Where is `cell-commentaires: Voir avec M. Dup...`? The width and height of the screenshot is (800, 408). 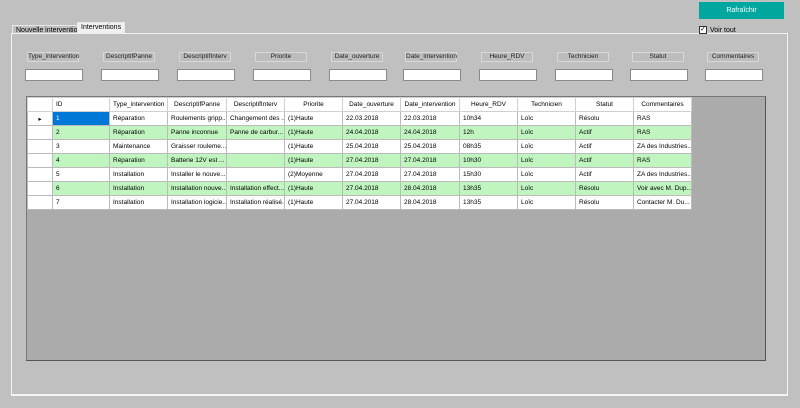 cell-commentaires: Voir avec M. Dup... is located at coordinates (662, 188).